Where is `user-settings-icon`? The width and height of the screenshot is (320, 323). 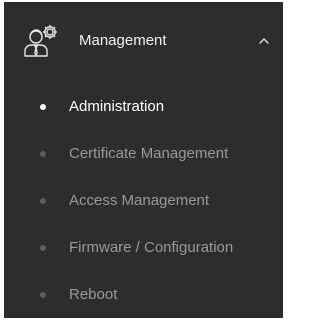 user-settings-icon is located at coordinates (41, 41).